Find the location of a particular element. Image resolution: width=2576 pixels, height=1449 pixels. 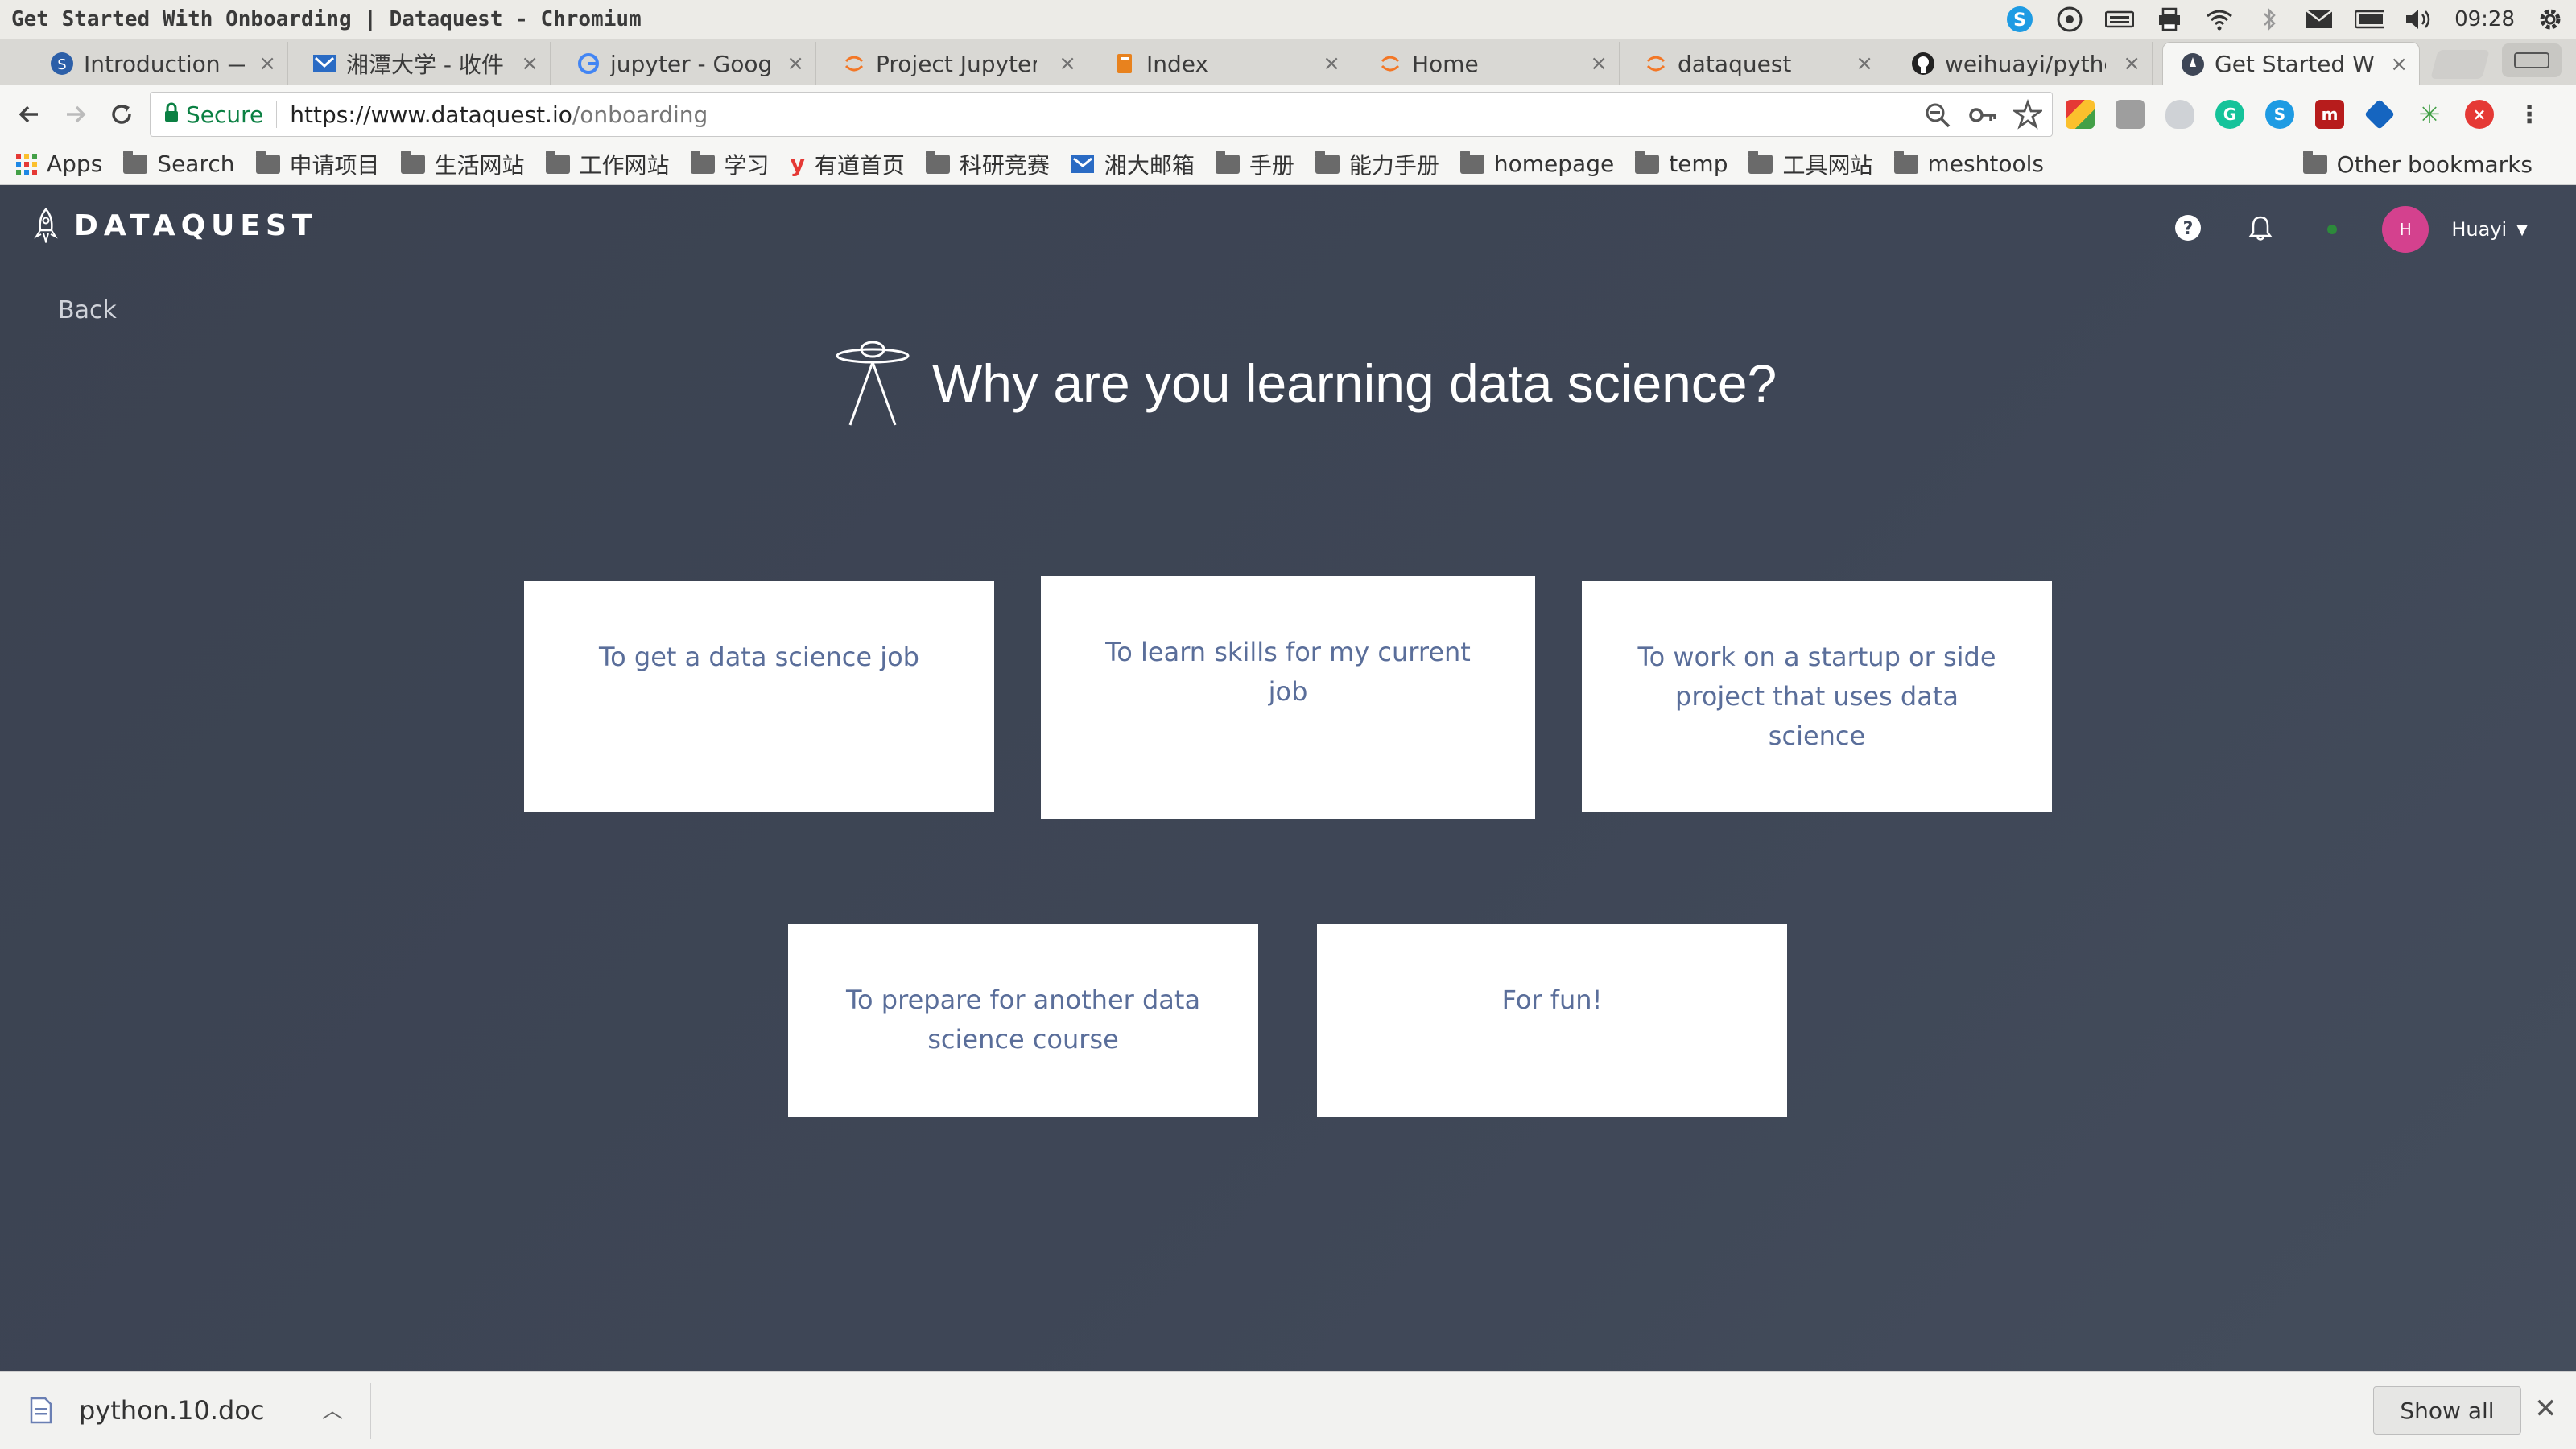

bookmark-star-icon is located at coordinates (2028, 116).